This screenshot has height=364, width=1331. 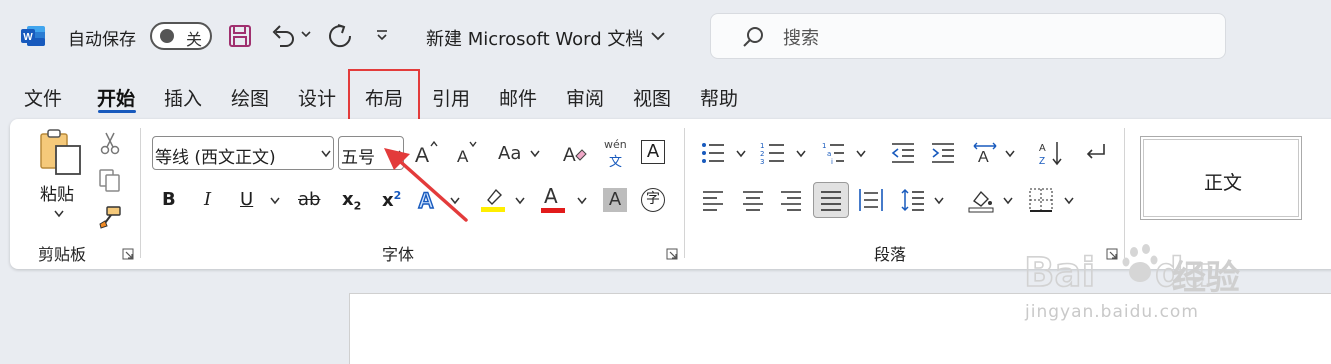 I want to click on document-title: 新建 Microsoft Word 文档, so click(x=534, y=38).